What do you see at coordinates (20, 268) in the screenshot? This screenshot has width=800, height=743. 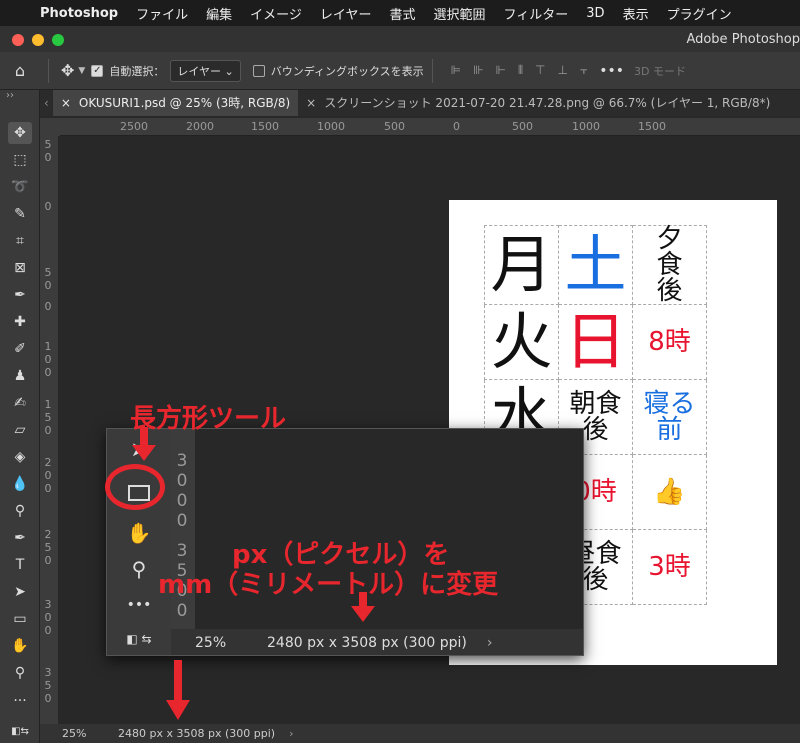 I see `frame-icon: ⊠` at bounding box center [20, 268].